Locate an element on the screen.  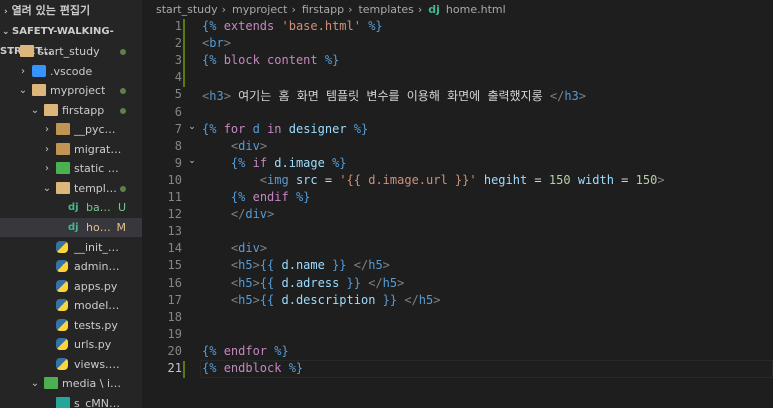
code-line: </div> is located at coordinates (238, 214).